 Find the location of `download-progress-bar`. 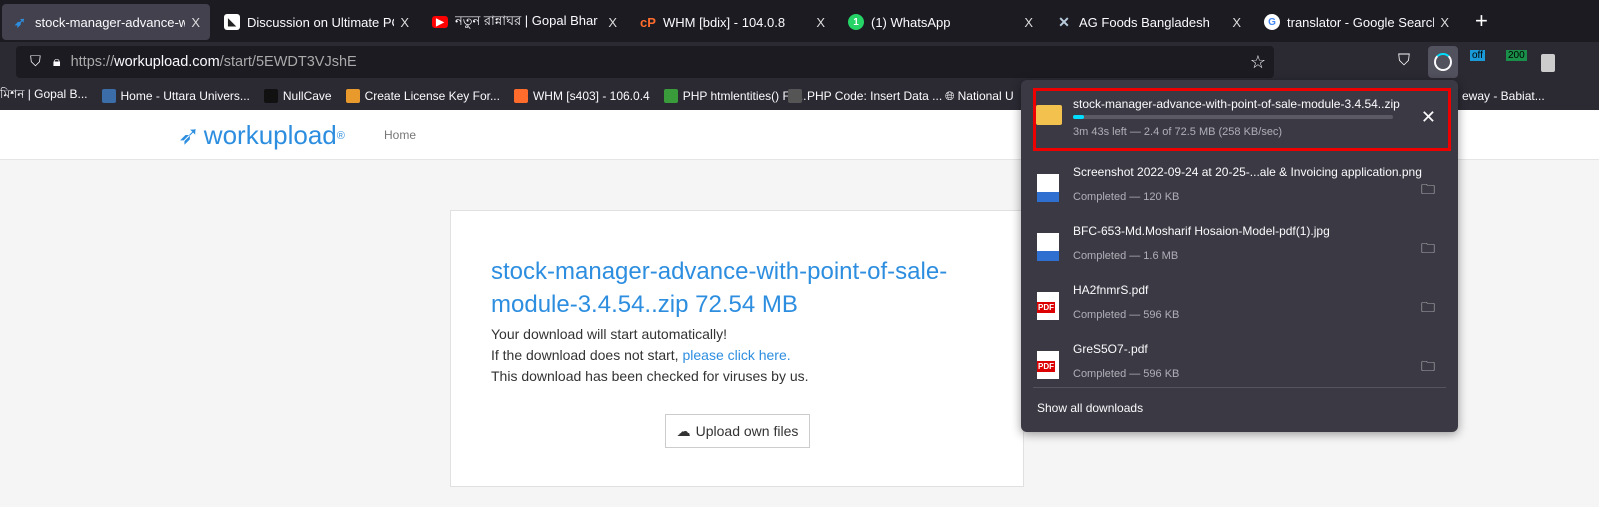

download-progress-bar is located at coordinates (1233, 117).